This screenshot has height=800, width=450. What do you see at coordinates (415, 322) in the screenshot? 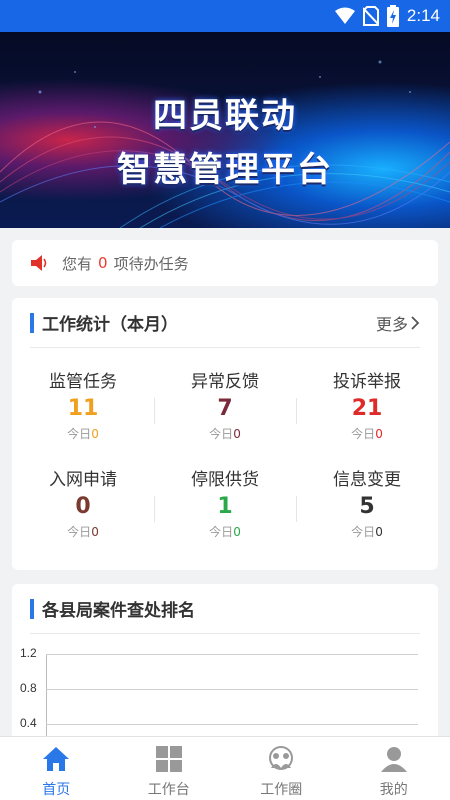
I see `chevron-right-icon` at bounding box center [415, 322].